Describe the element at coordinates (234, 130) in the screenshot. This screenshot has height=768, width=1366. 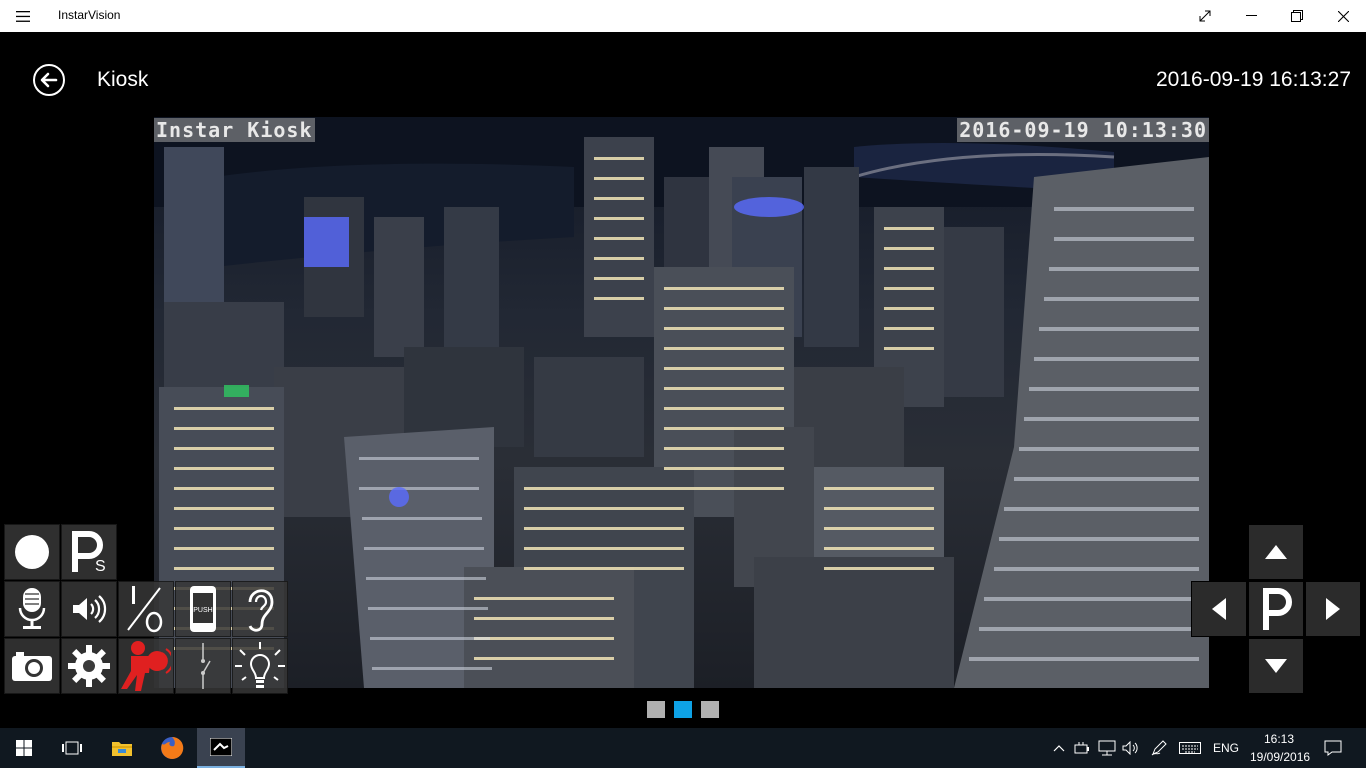
I see `camera-name-overlay: Instar Kiosk` at that location.